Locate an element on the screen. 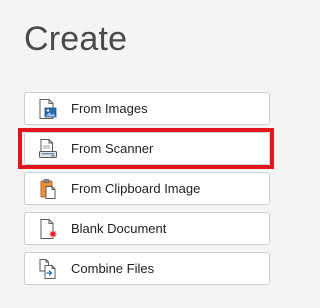 The height and width of the screenshot is (308, 320). combine-files-label: Combine Files is located at coordinates (113, 268).